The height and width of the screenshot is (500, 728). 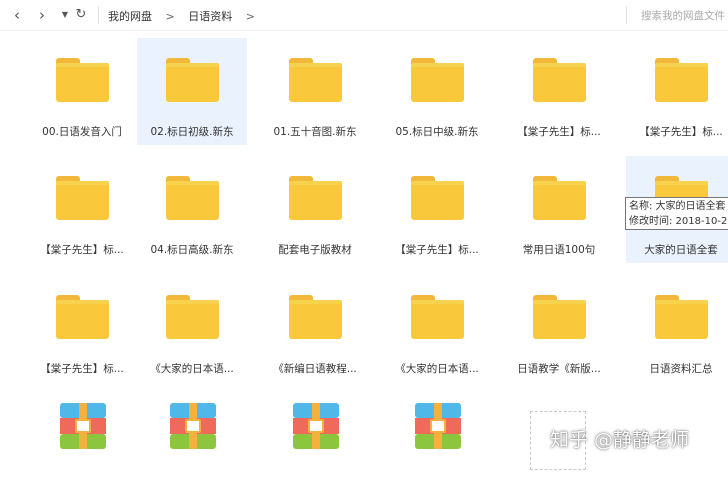 What do you see at coordinates (315, 250) in the screenshot?
I see `file-name: 配套电子版教材` at bounding box center [315, 250].